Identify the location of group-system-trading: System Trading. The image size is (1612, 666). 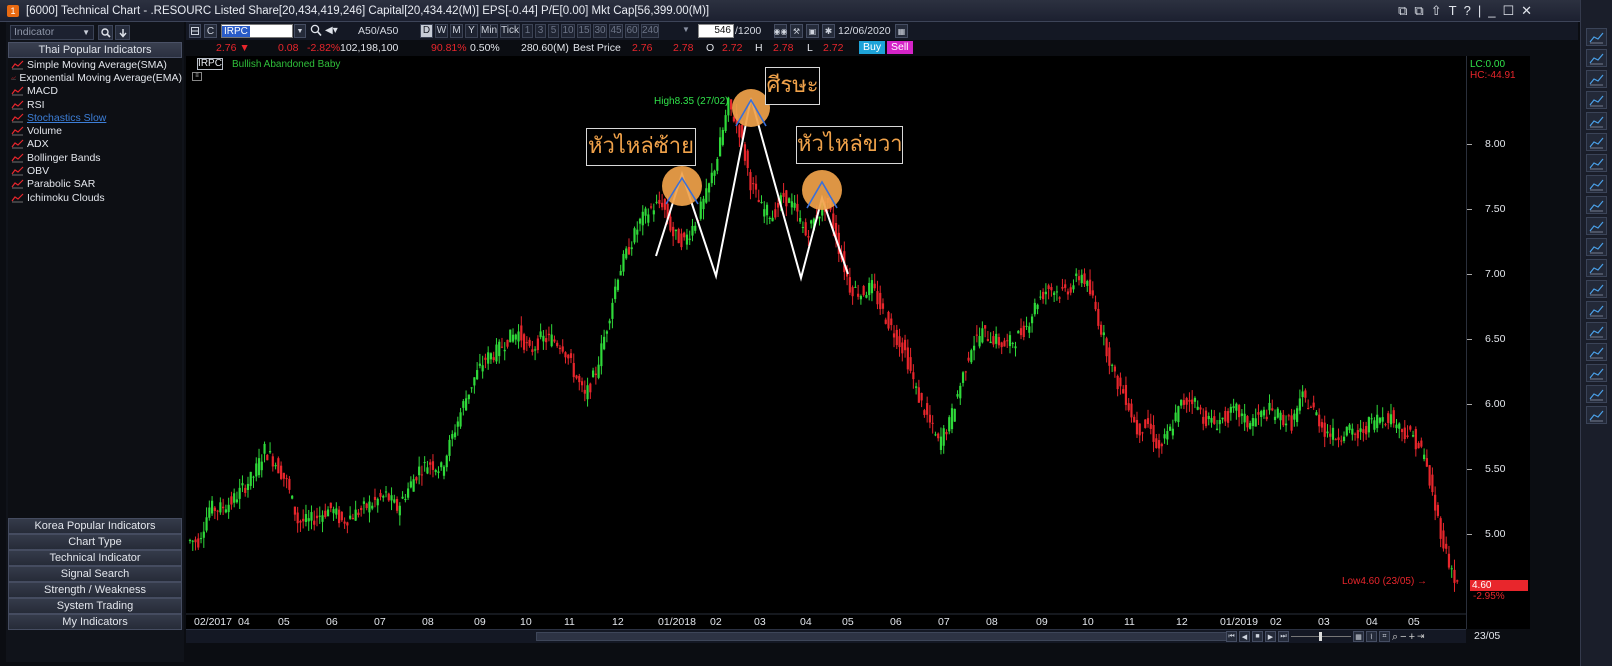
(95, 606).